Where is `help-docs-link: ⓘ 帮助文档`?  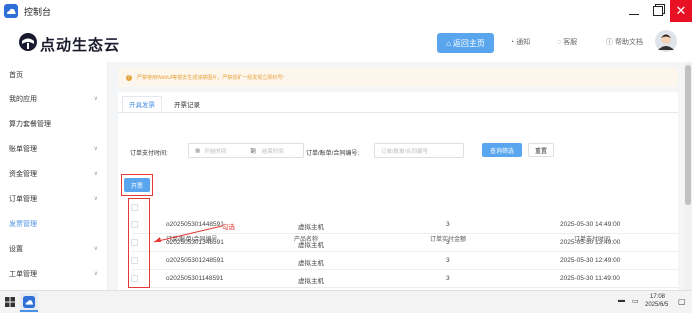
help-docs-link: ⓘ 帮助文档 is located at coordinates (624, 42).